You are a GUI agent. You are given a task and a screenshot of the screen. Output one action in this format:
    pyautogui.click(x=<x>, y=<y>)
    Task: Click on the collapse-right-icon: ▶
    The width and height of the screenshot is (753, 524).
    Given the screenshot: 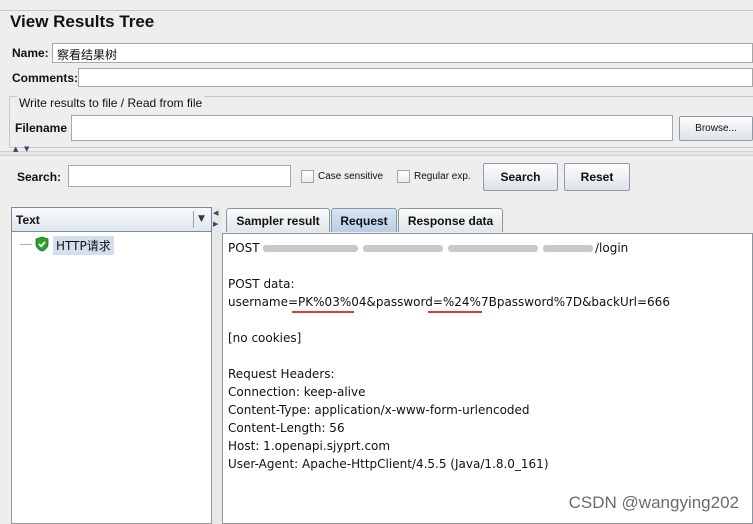 What is the action you would take?
    pyautogui.click(x=215, y=224)
    